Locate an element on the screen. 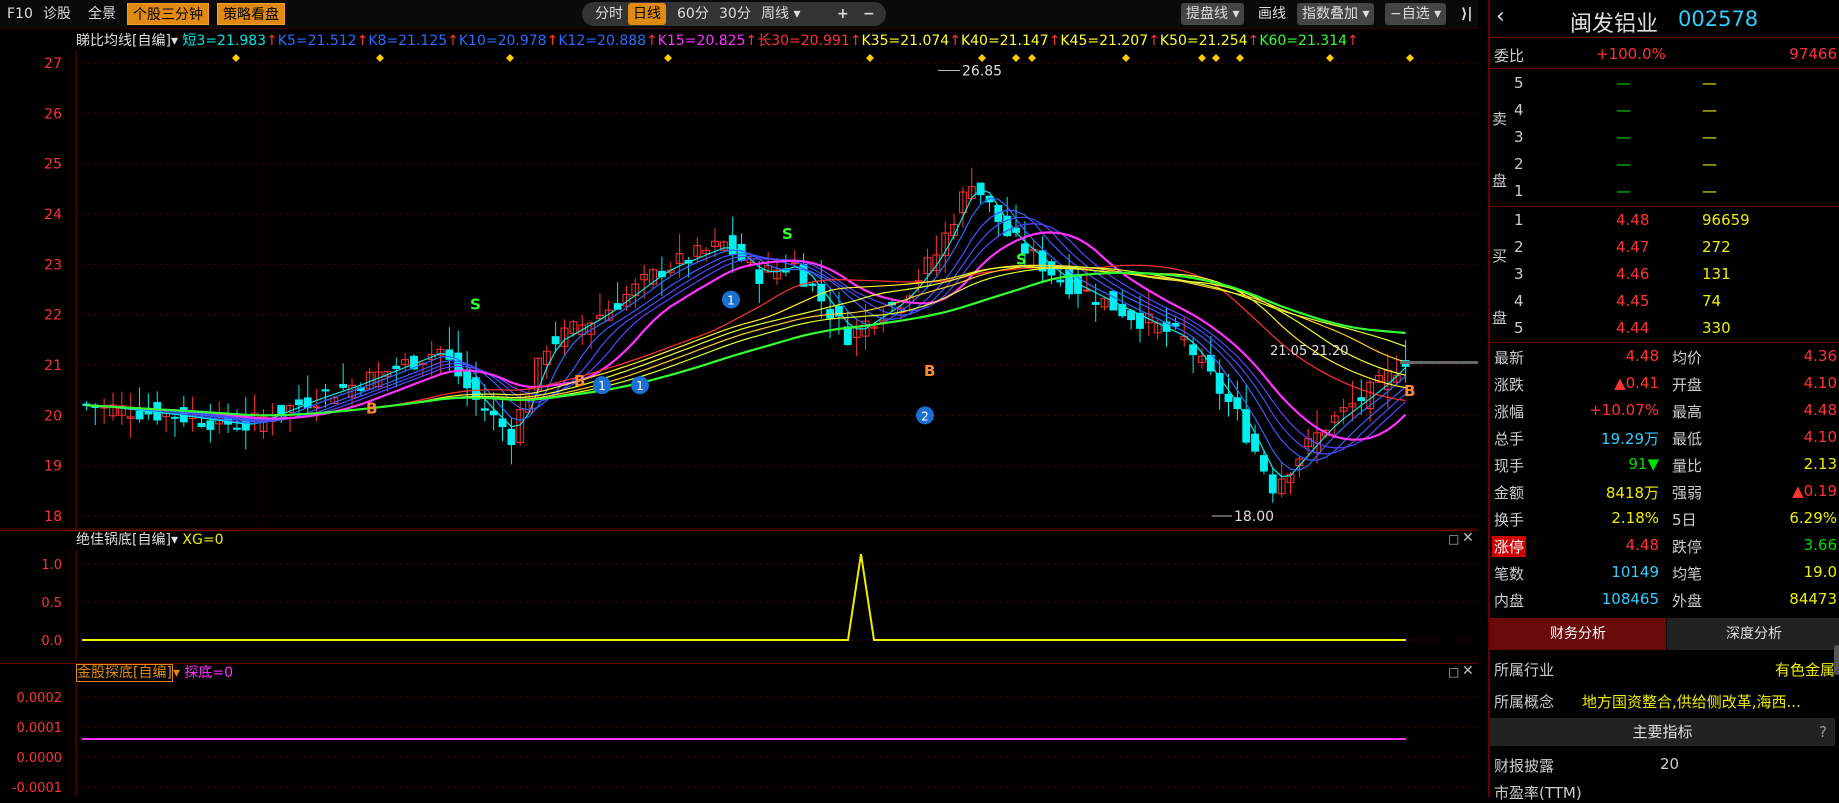 The height and width of the screenshot is (803, 1839). order-volume: 330 is located at coordinates (1716, 328).